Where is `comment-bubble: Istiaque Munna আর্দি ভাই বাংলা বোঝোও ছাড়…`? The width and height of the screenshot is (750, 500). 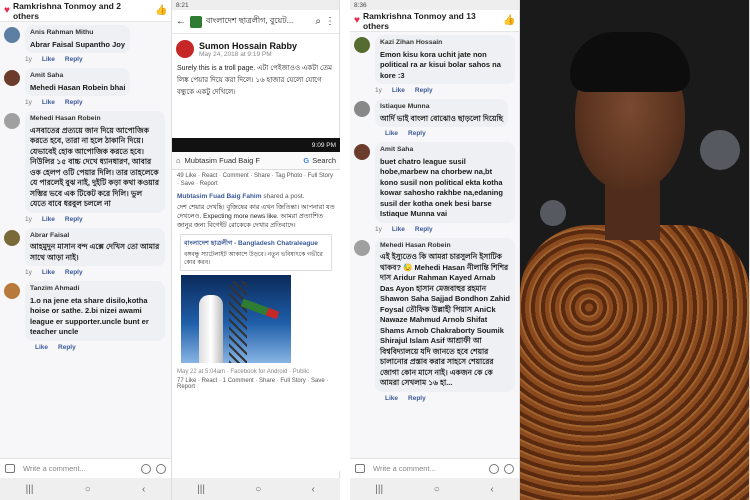
comment-bubble: Istiaque Munna আর্দি ভাই বাংলা বোঝোও ছাড়… is located at coordinates (442, 113).